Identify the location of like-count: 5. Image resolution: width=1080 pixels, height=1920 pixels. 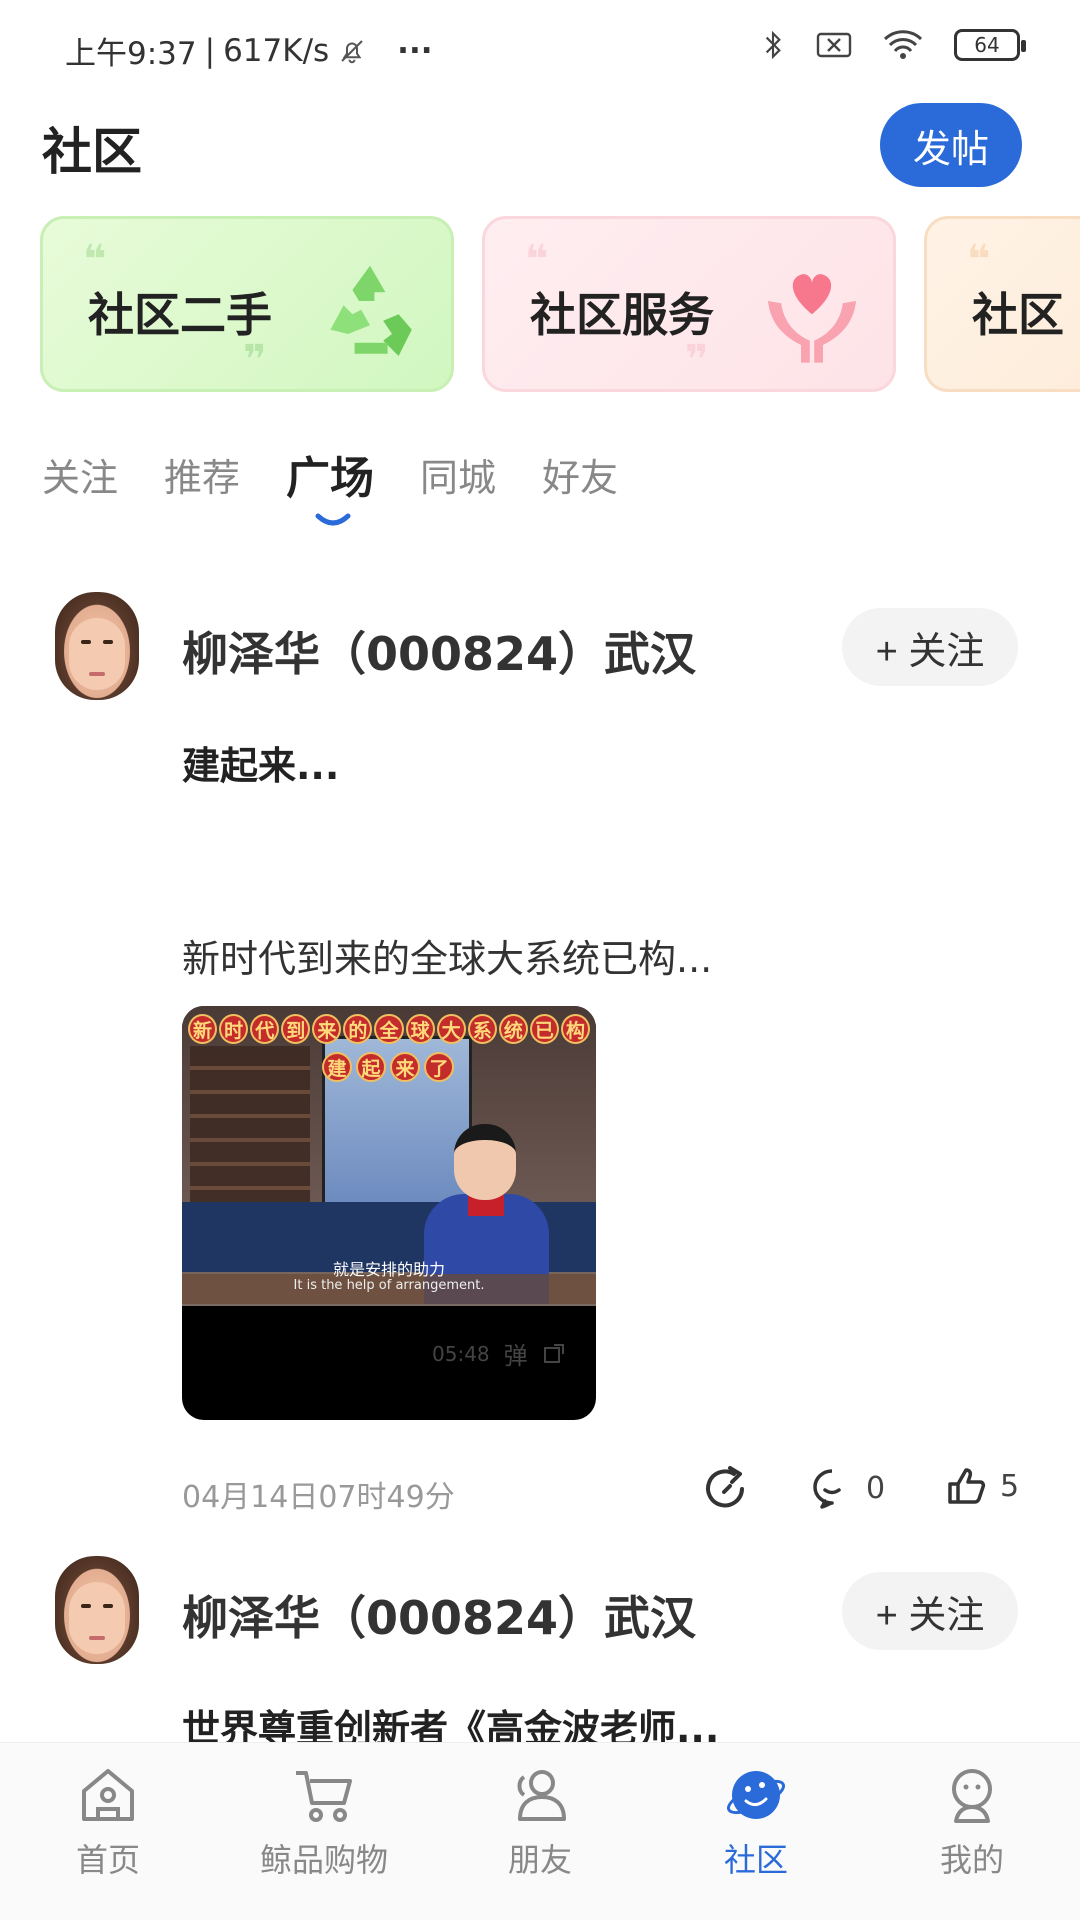
(1010, 1486).